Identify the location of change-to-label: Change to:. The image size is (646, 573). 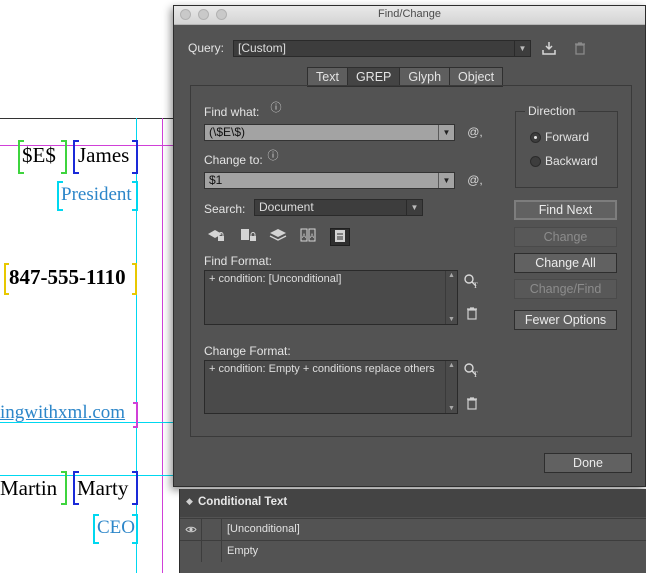
(233, 160).